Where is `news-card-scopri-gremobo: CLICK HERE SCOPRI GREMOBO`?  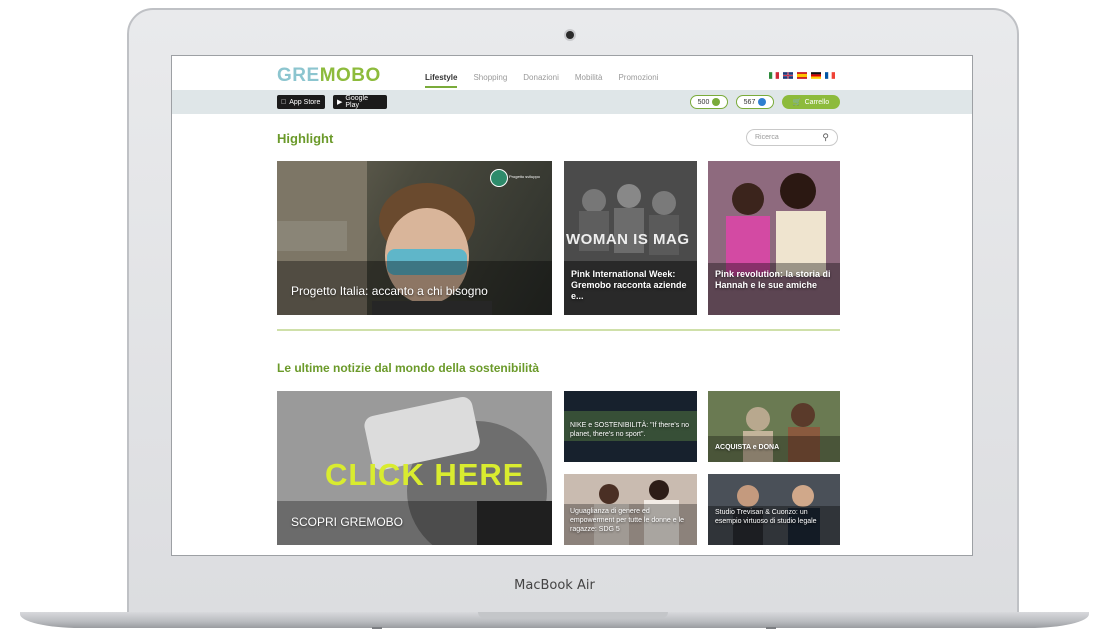 news-card-scopri-gremobo: CLICK HERE SCOPRI GREMOBO is located at coordinates (414, 468).